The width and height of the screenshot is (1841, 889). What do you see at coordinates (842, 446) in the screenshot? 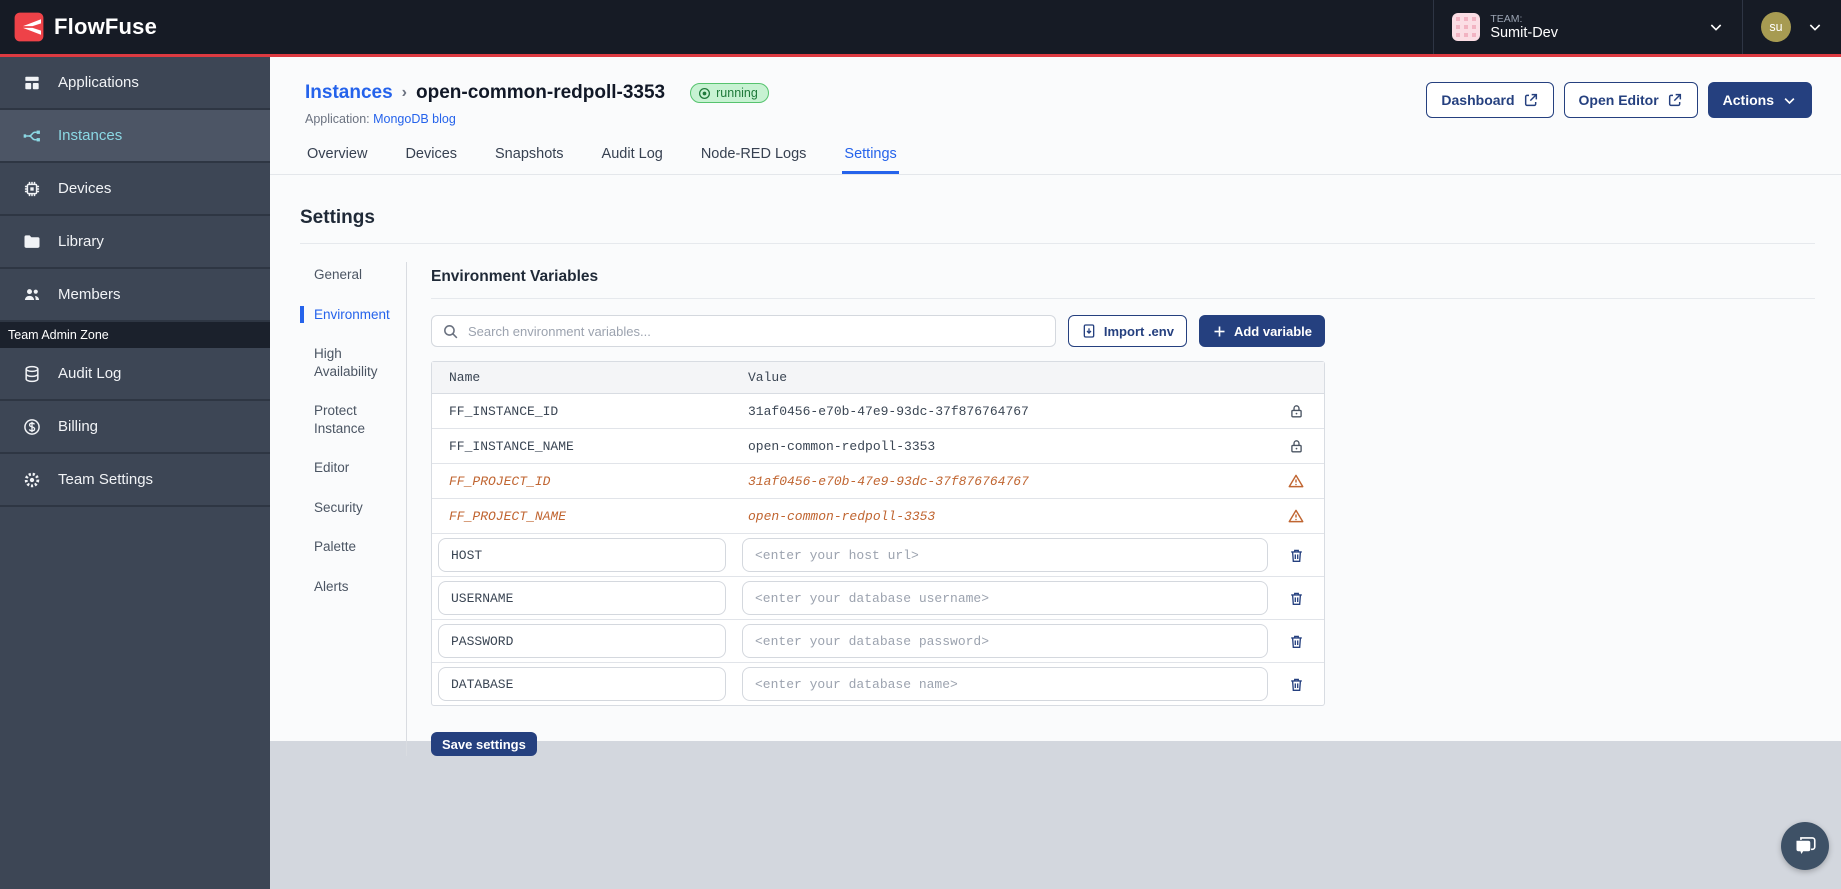
I see `env-value: open-common-redpoll-3353` at bounding box center [842, 446].